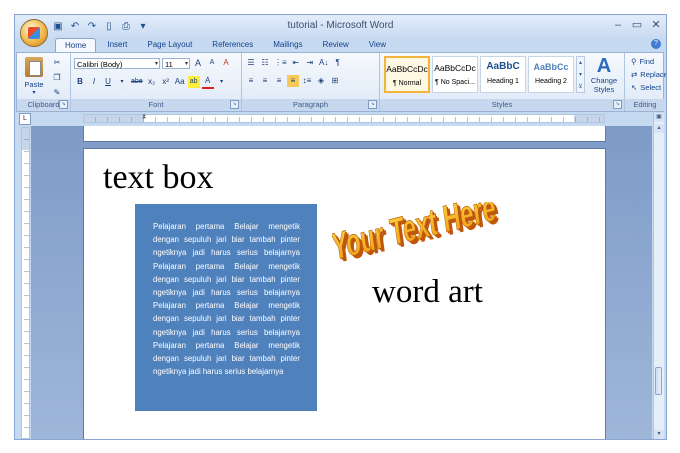 This screenshot has width=680, height=453. I want to click on borders-icon: ⊞, so click(335, 81).